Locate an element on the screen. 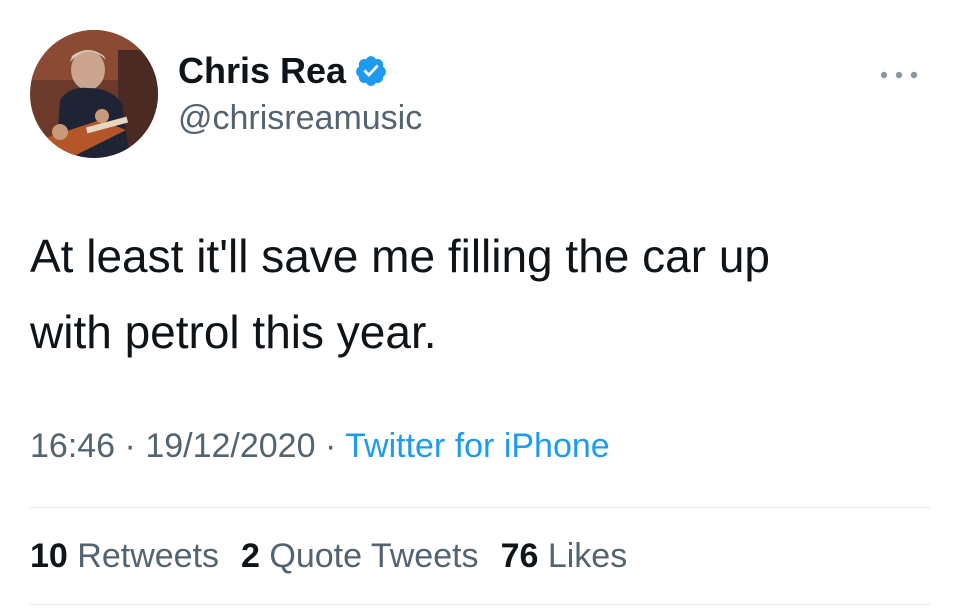  retweets-label: Retweets is located at coordinates (148, 556).